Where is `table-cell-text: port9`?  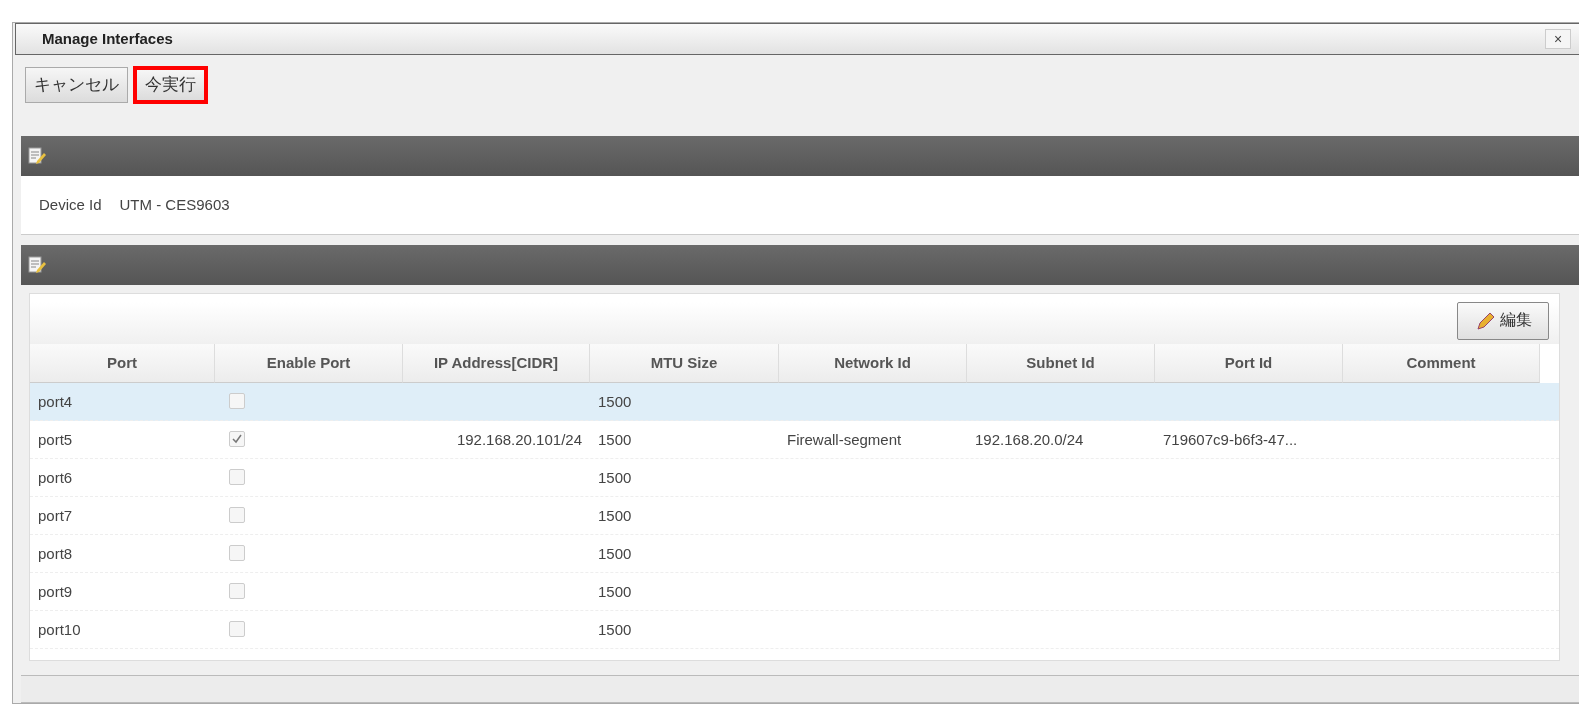 table-cell-text: port9 is located at coordinates (55, 591).